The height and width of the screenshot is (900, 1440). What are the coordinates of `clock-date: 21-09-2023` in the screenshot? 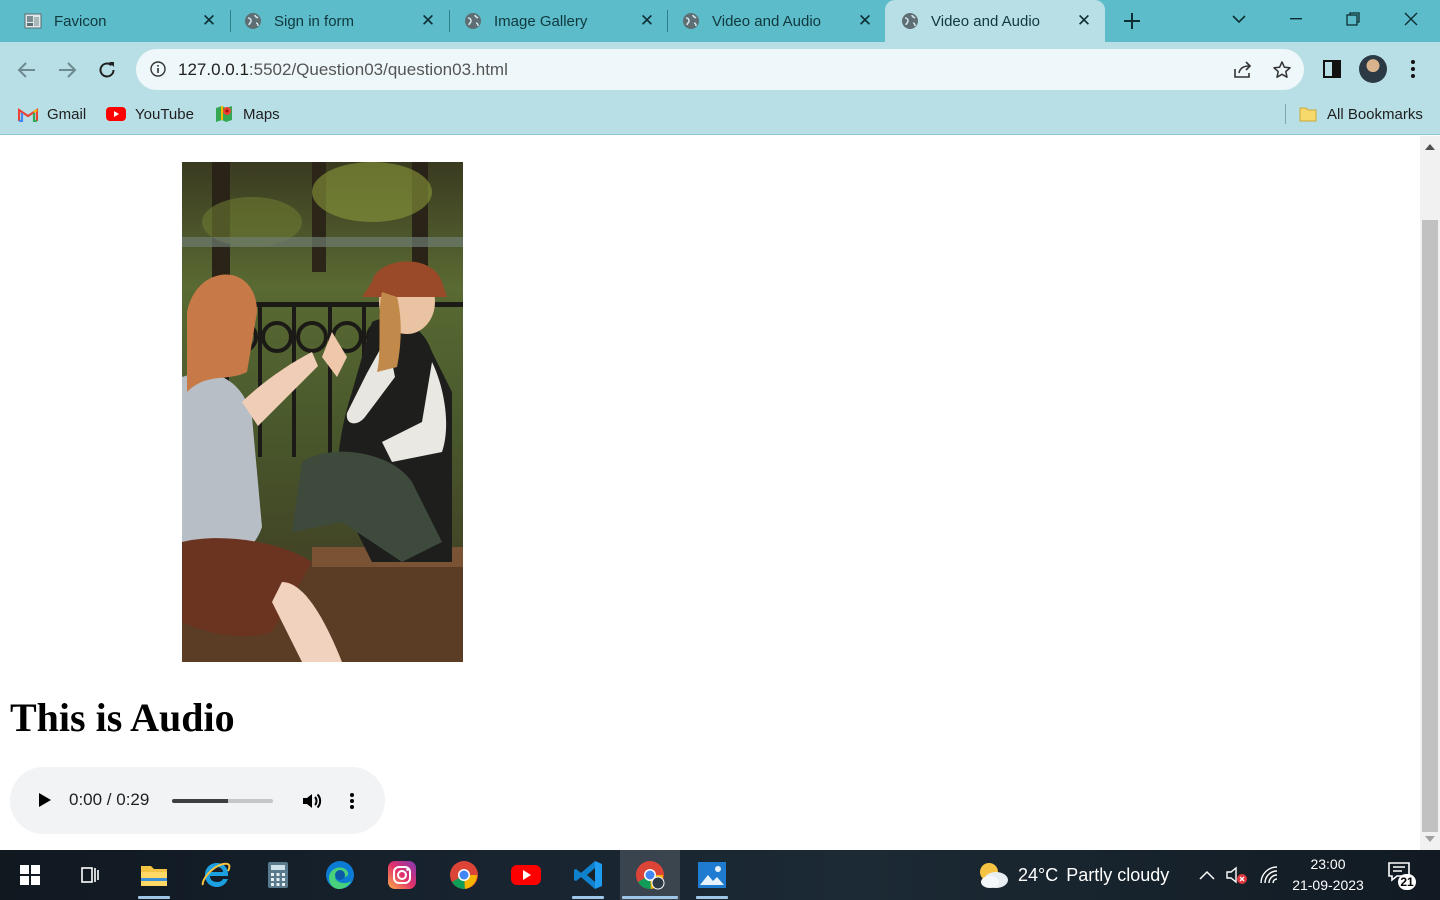 It's located at (1328, 885).